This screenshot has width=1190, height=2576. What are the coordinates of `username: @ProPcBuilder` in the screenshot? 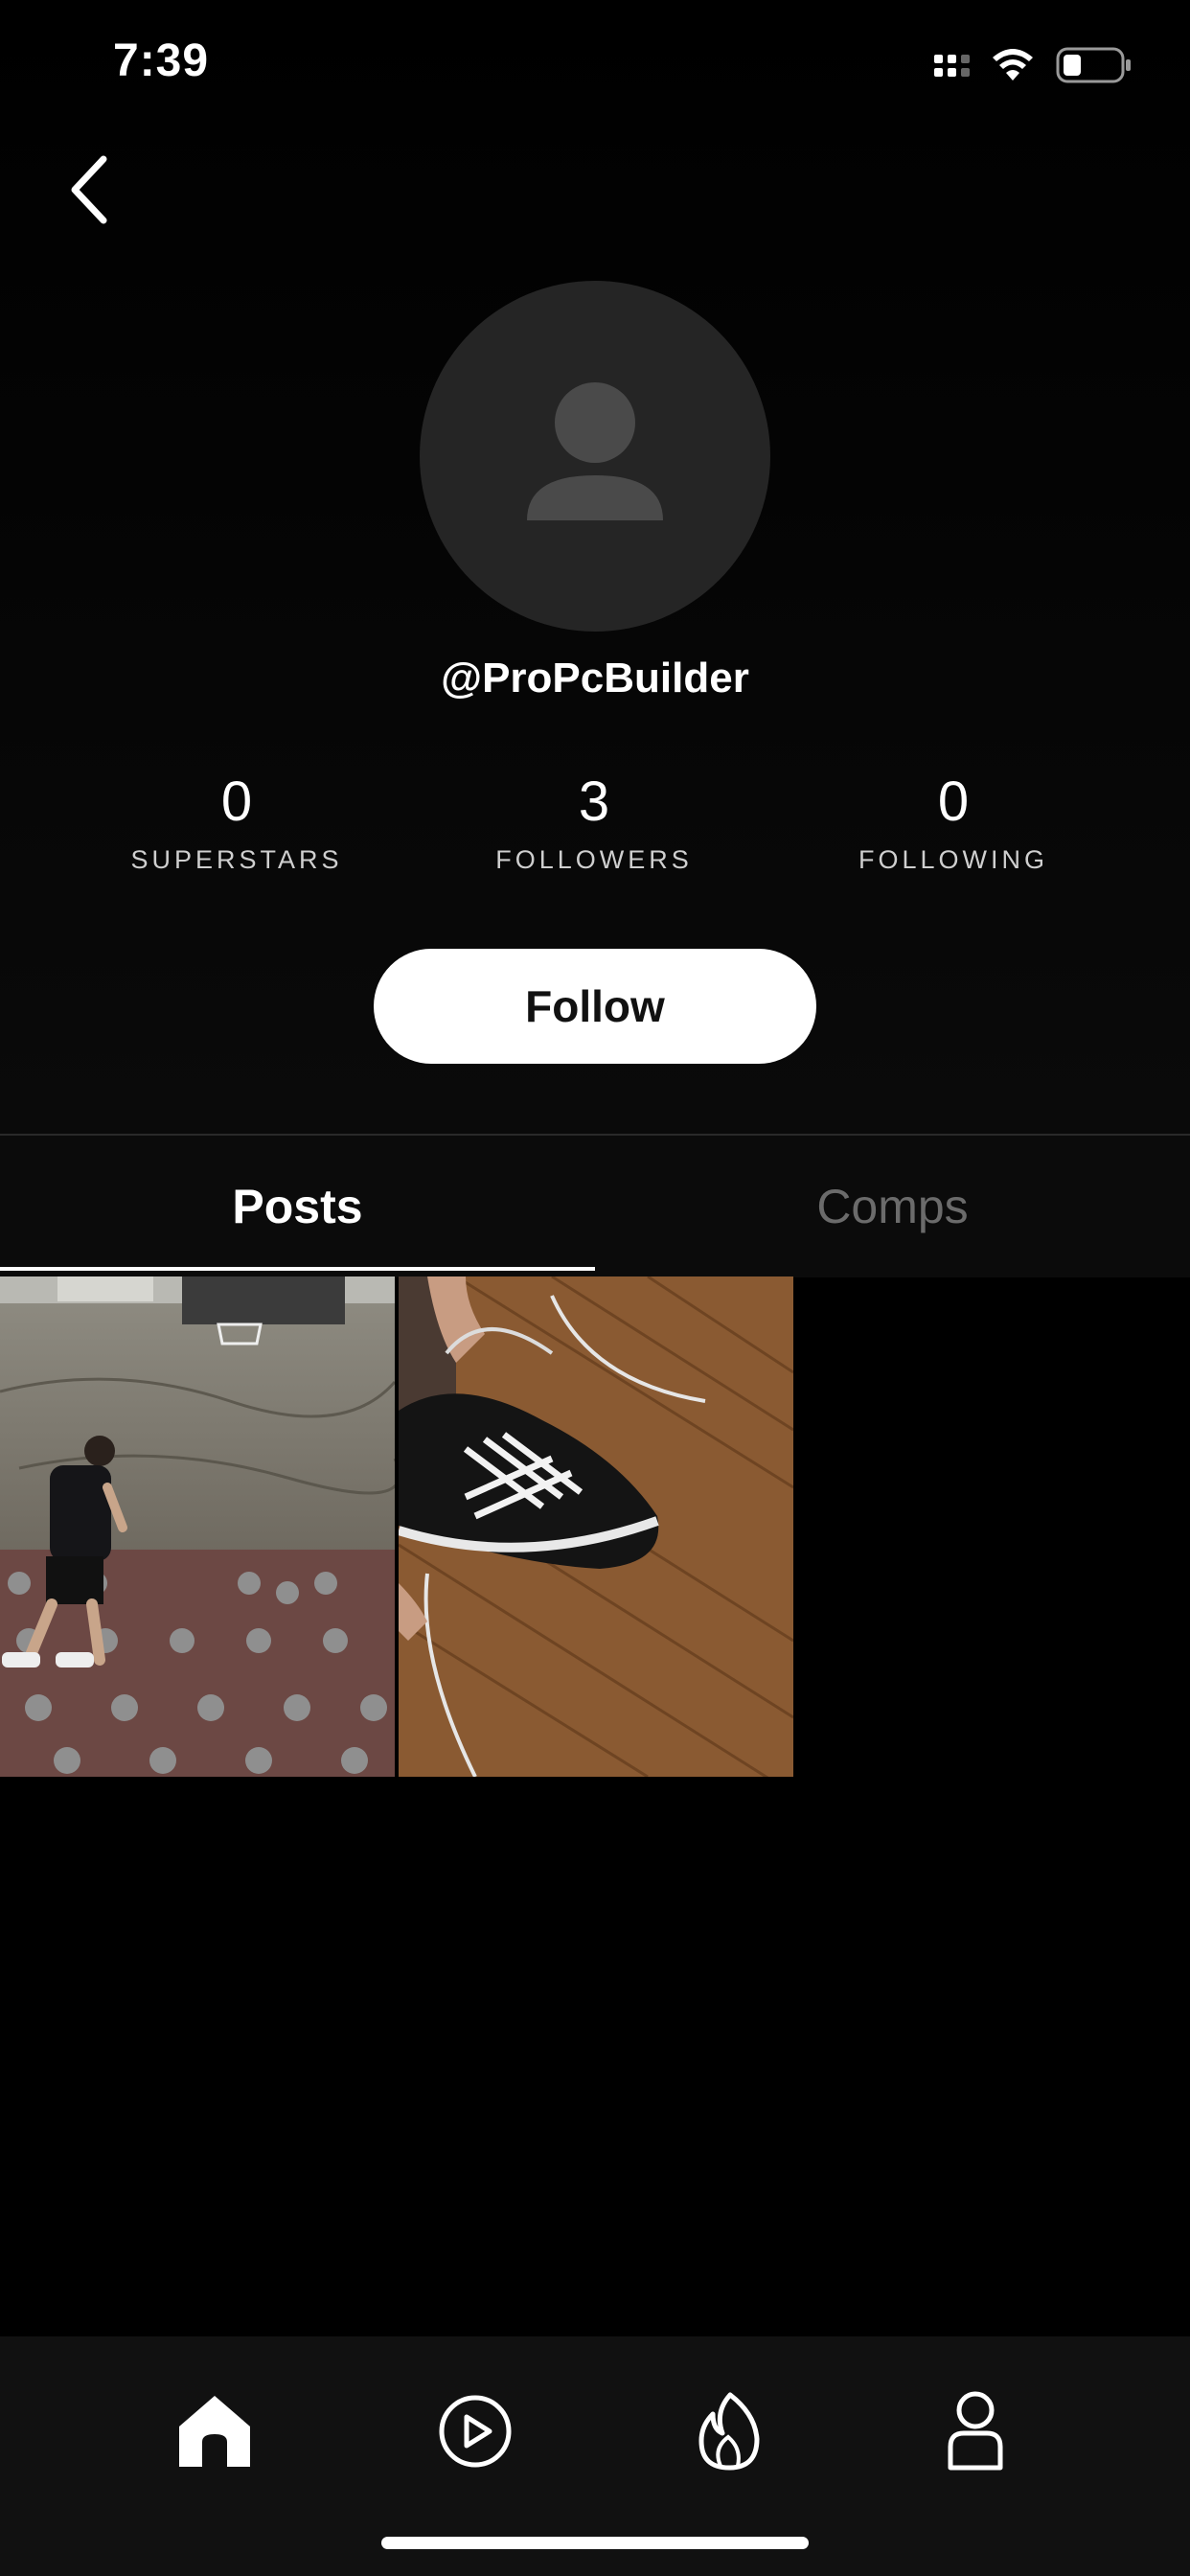 It's located at (595, 678).